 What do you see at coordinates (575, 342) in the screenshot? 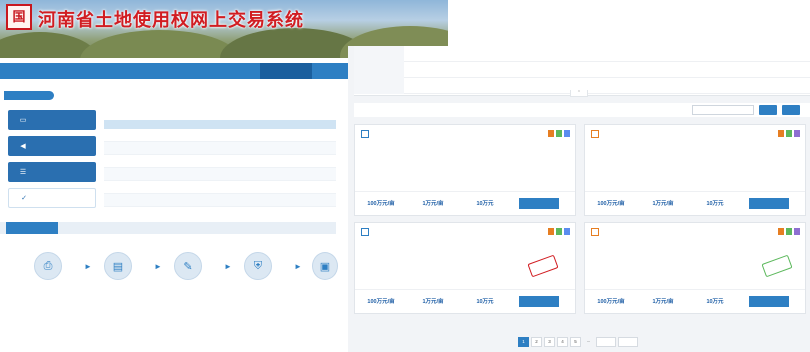
I see `page-button: 5` at bounding box center [575, 342].